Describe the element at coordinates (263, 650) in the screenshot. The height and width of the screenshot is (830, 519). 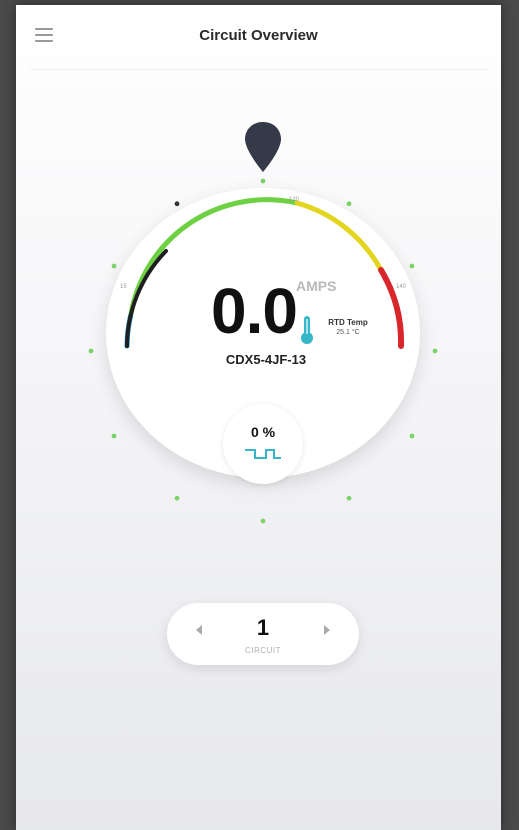
I see `circuit-label: CIRCUIT` at that location.